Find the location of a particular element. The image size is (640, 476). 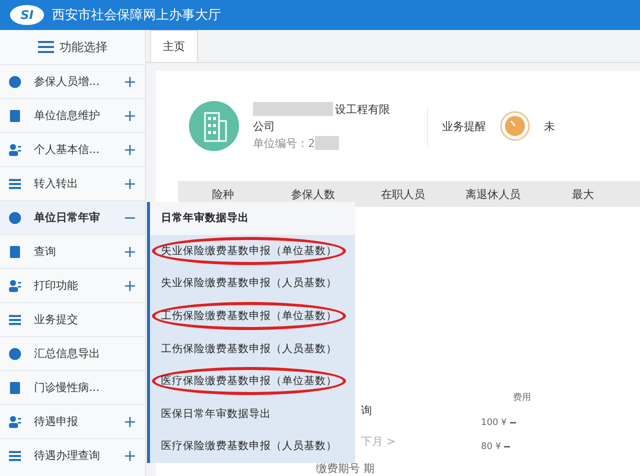

sidebar-item-label: 查询 is located at coordinates (45, 251).